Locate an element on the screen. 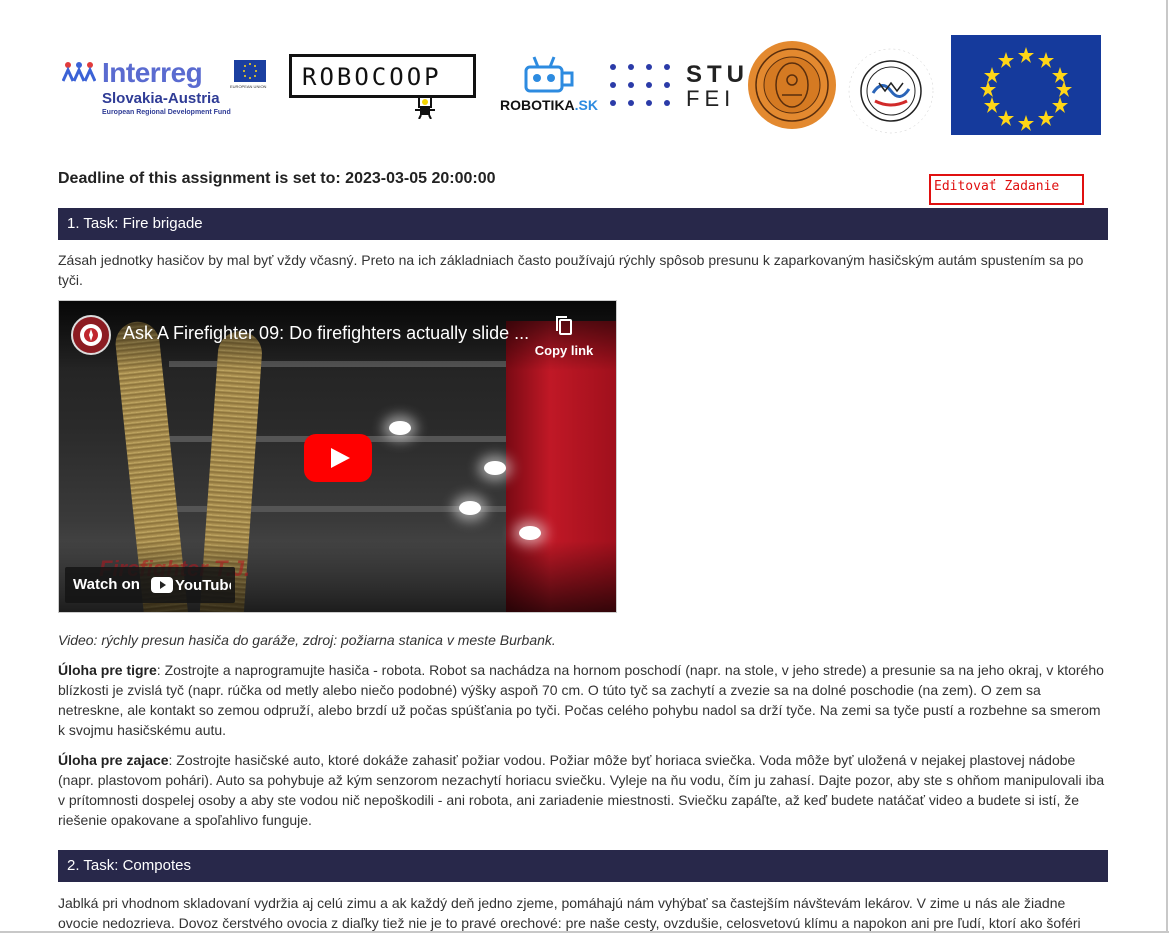 The width and height of the screenshot is (1169, 933). eu-flag-icon is located at coordinates (1026, 85).